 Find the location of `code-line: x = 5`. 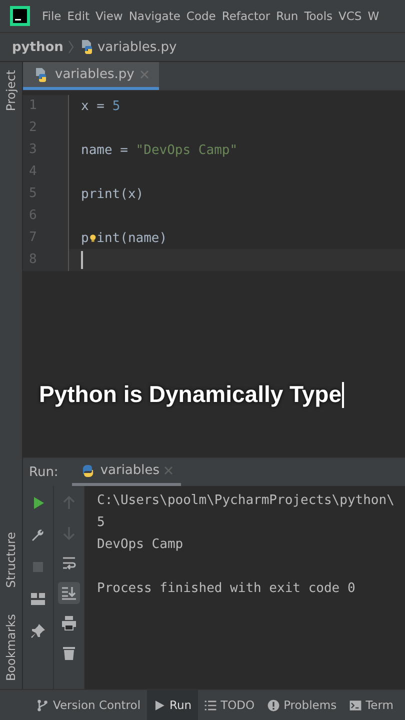

code-line: x = 5 is located at coordinates (100, 107).